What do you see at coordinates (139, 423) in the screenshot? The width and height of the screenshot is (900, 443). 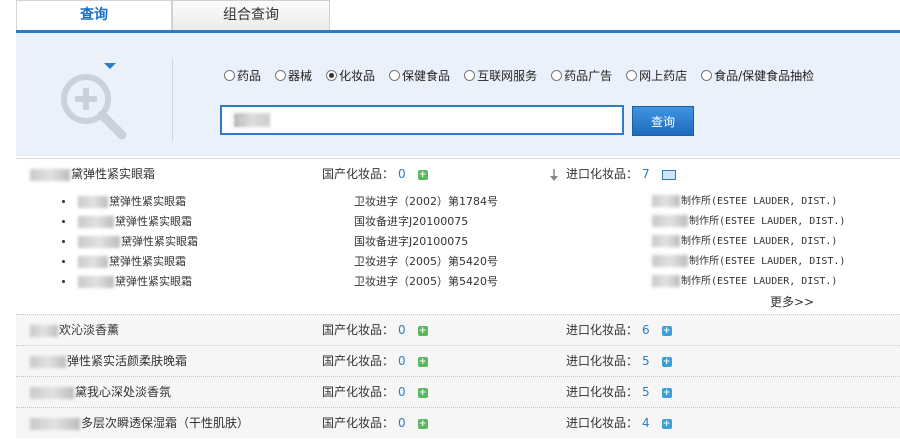 I see `product-name: 多层次瞬透保湿霜（干性肌肤）` at bounding box center [139, 423].